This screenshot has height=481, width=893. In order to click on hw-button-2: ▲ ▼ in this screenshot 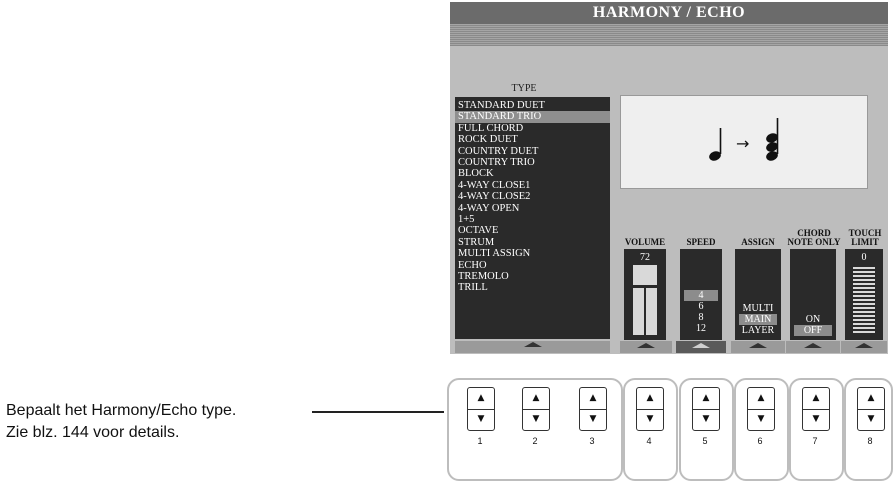, I will do `click(536, 409)`.